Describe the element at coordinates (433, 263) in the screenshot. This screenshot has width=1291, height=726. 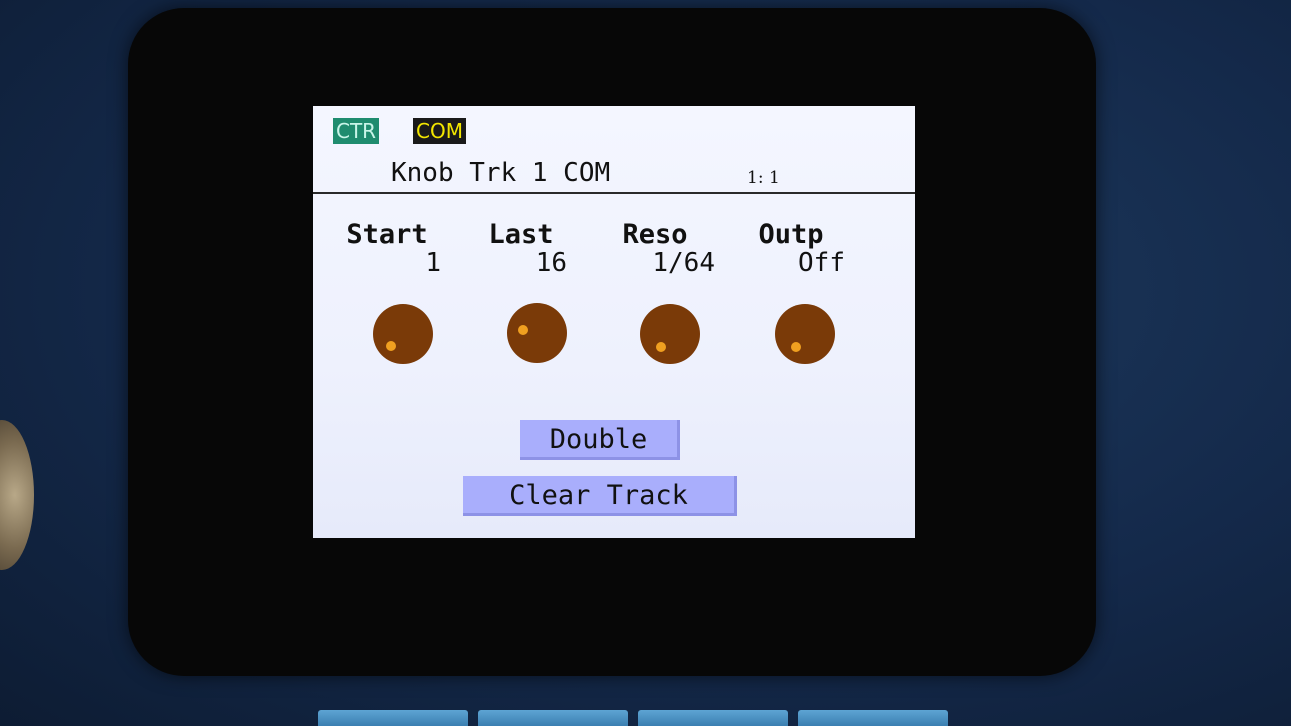
I see `param-value: 1` at that location.